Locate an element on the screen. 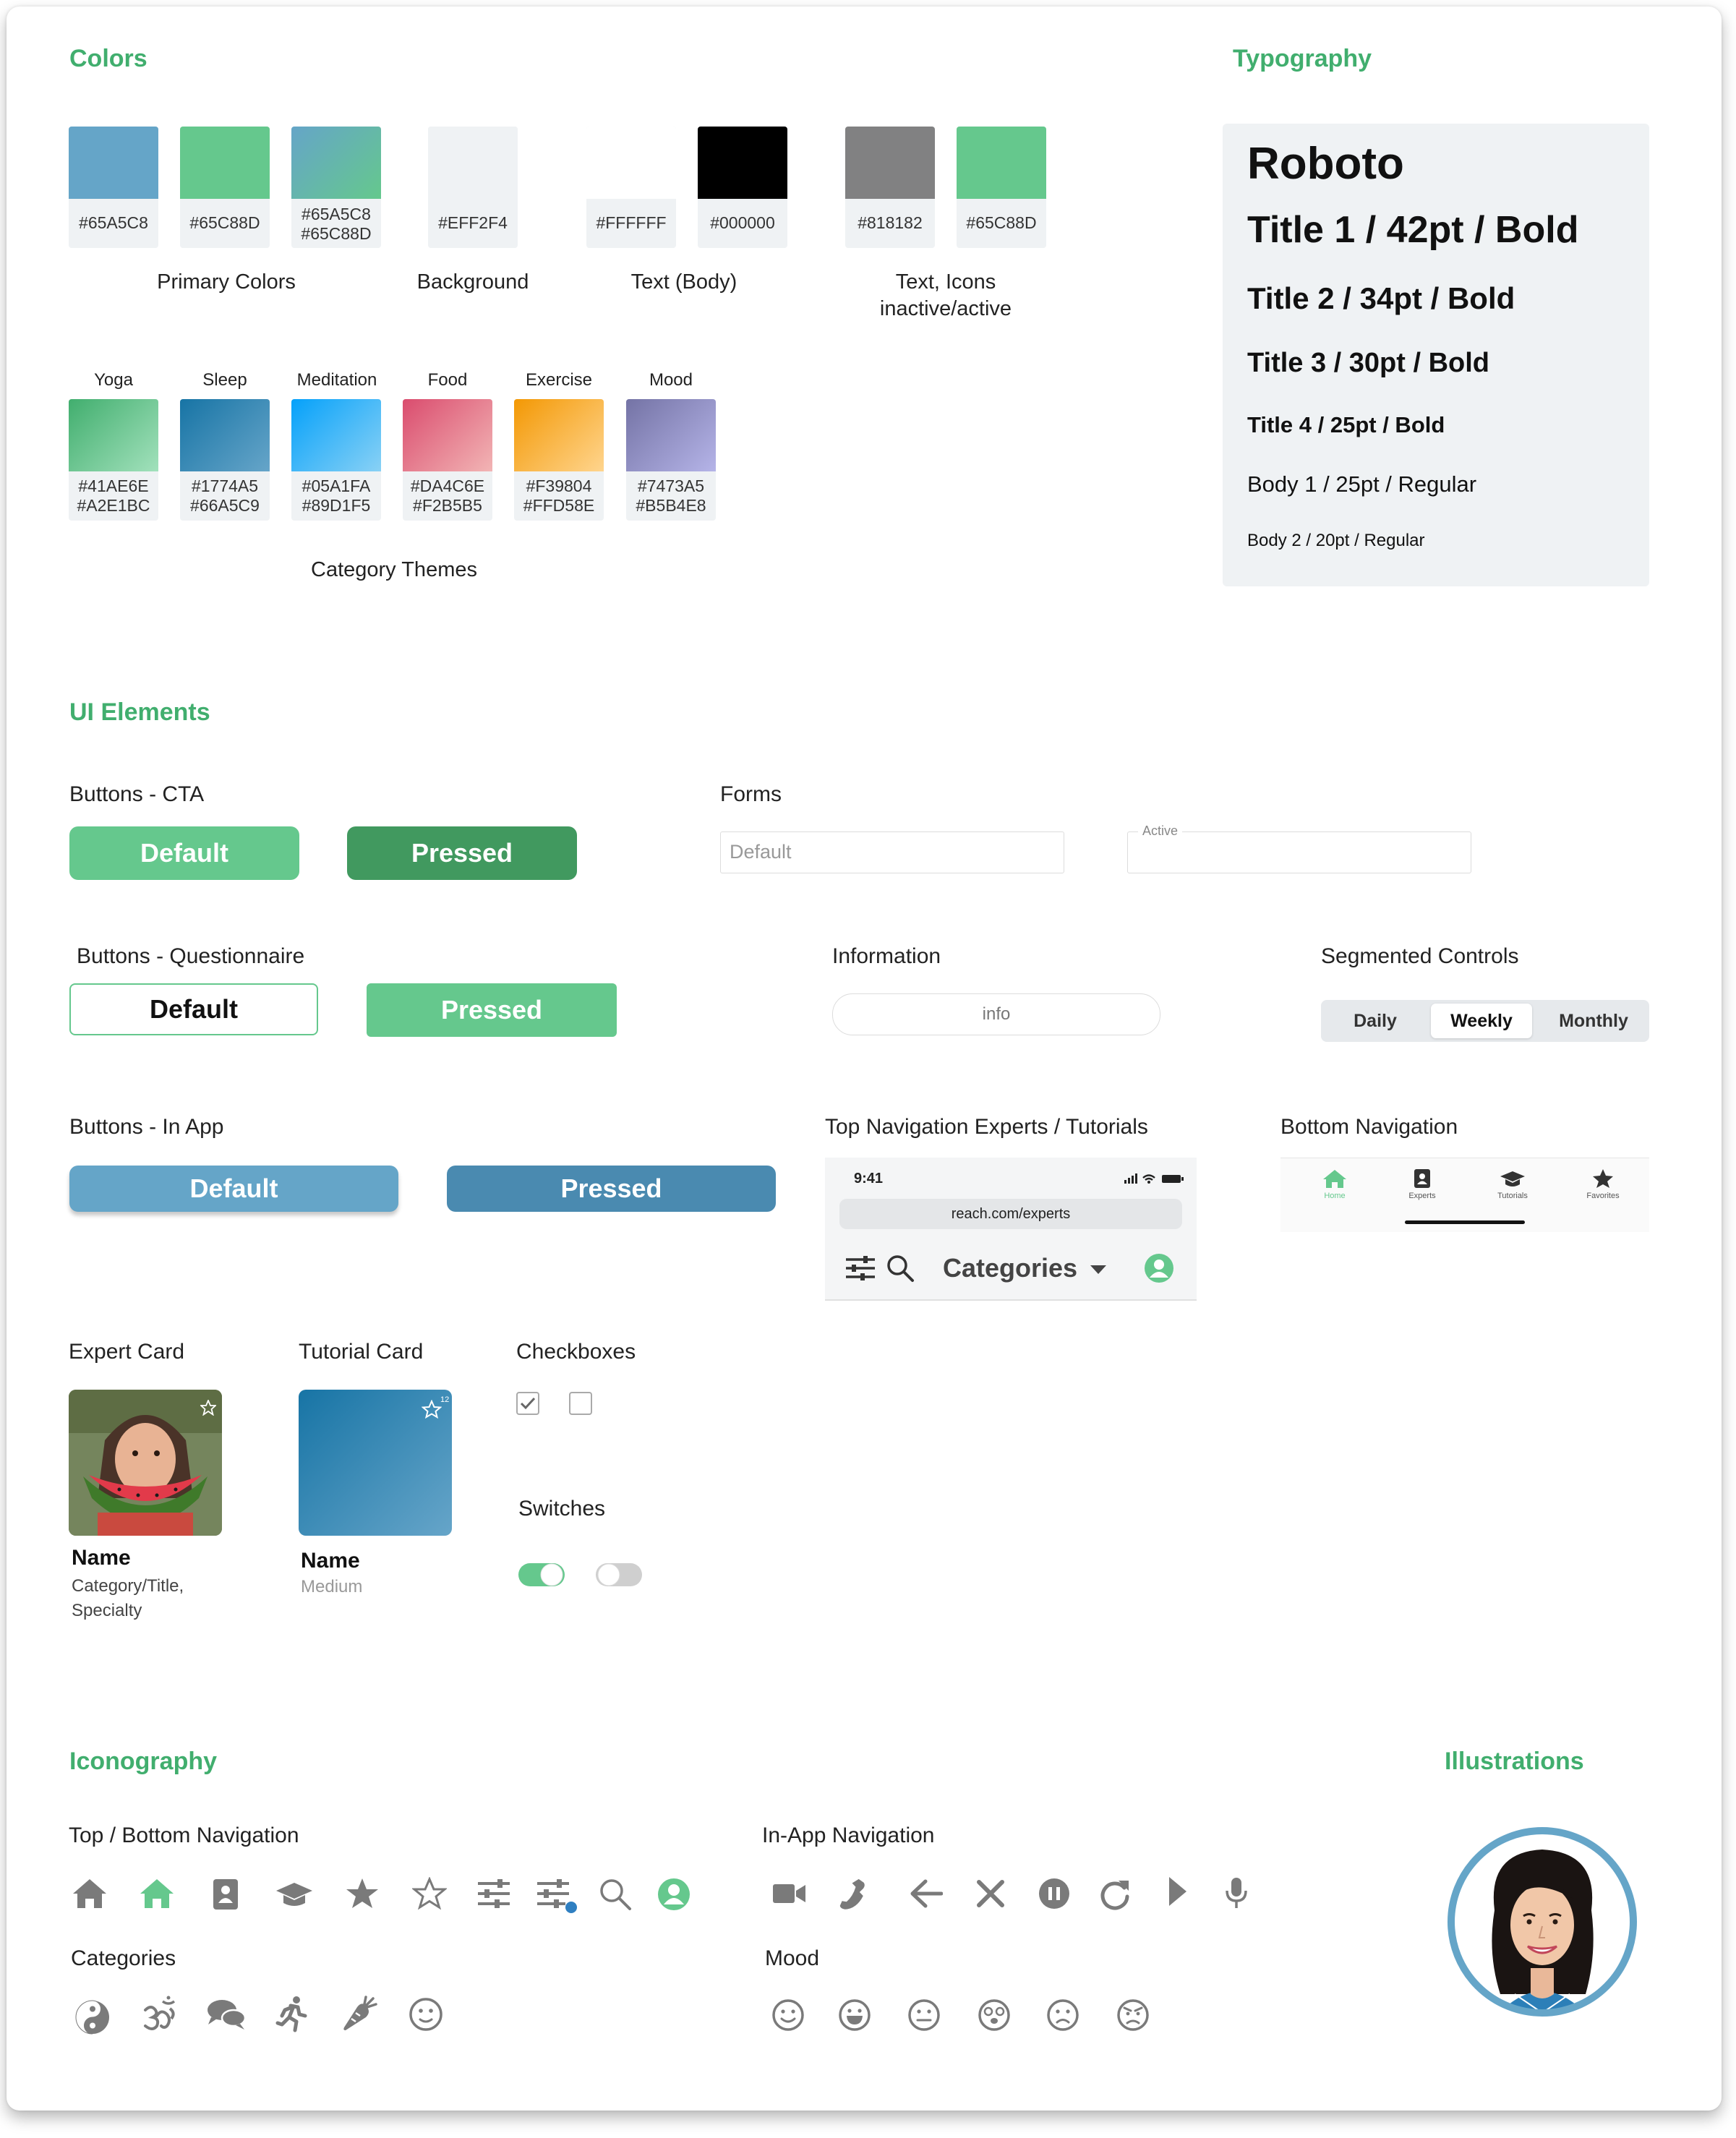  categories-dropdown: Categories is located at coordinates (1025, 1268).